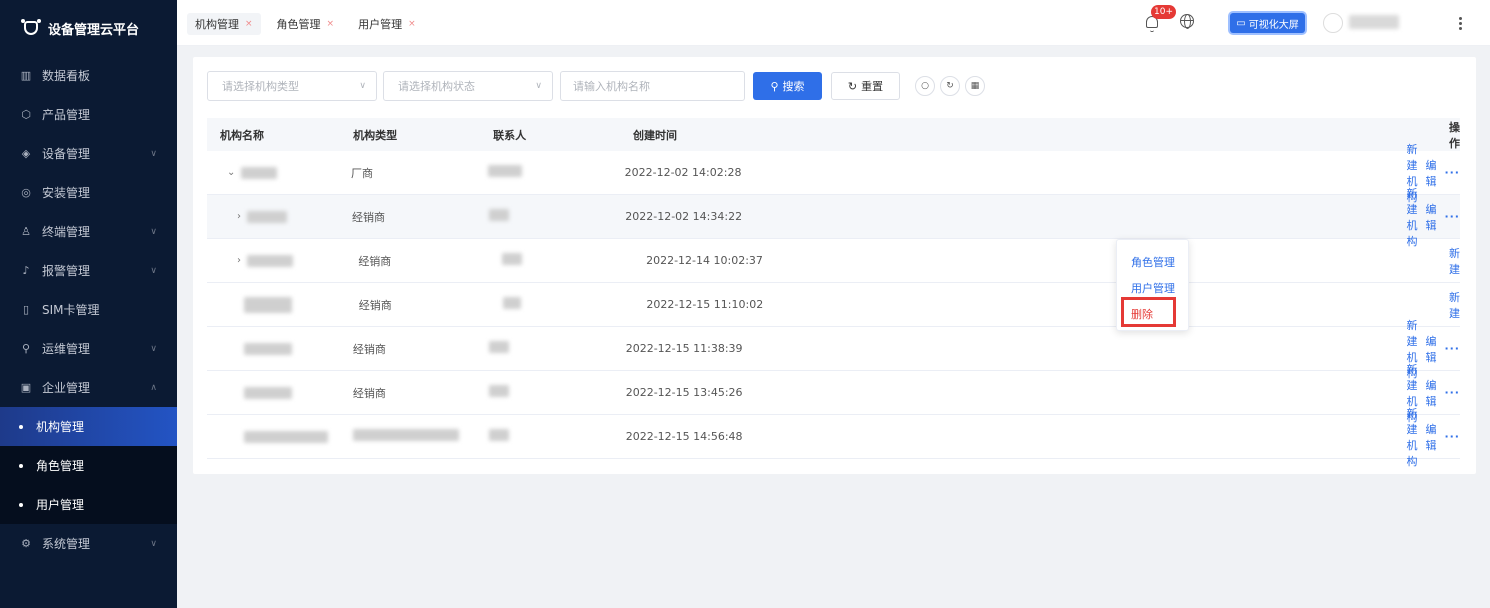 The image size is (1490, 608). I want to click on search-button: ⚲ 搜索, so click(787, 86).